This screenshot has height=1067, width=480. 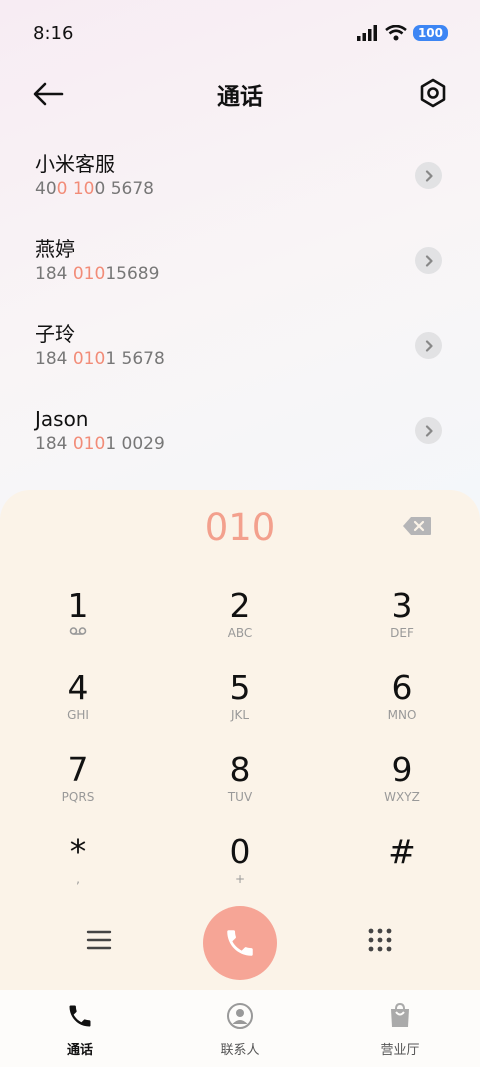 I want to click on contact-result-row: 小米客服 400 100 5678, so click(x=240, y=182).